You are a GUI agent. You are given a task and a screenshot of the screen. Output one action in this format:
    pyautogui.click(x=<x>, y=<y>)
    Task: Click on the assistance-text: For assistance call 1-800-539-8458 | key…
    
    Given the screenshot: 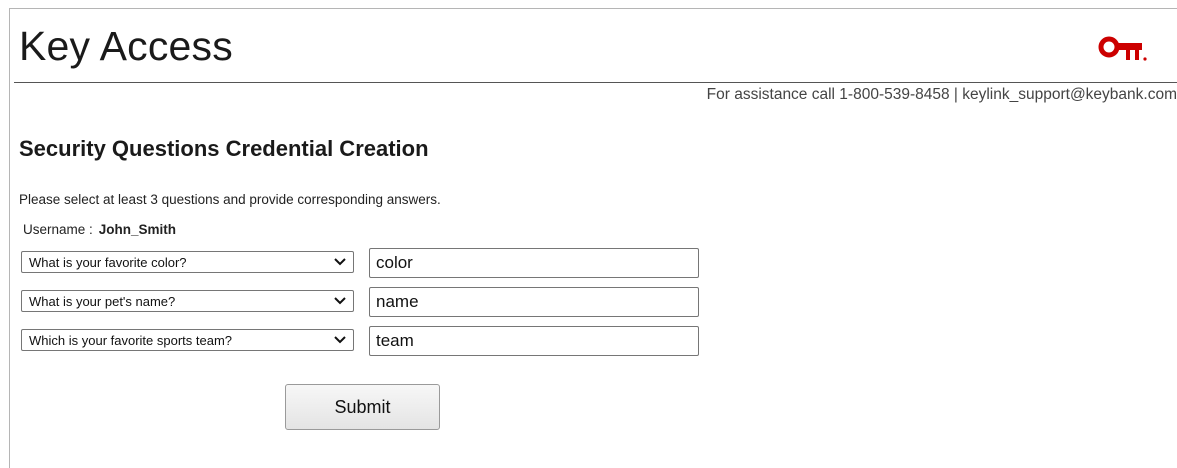 What is the action you would take?
    pyautogui.click(x=941, y=94)
    